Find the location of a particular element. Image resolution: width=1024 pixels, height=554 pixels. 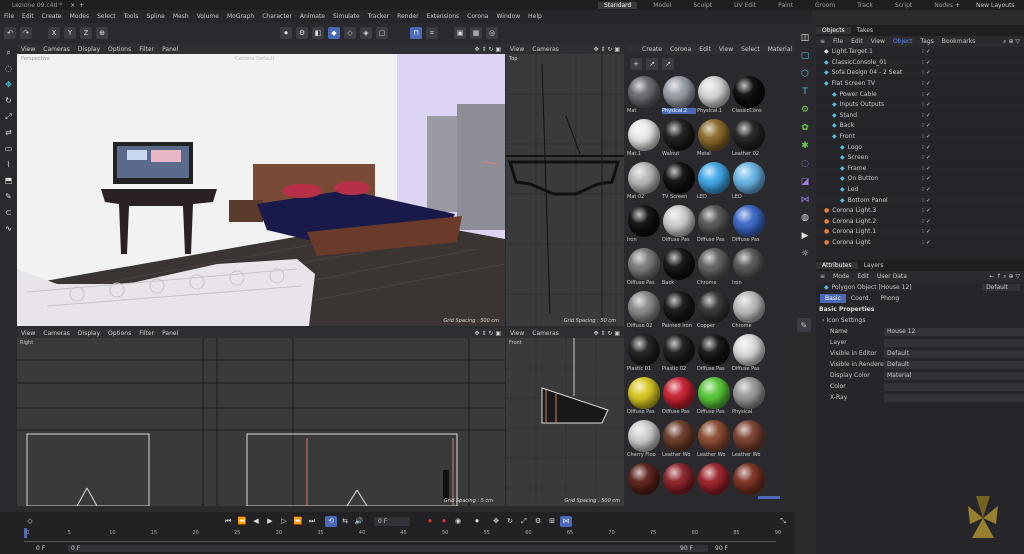

key-param-icon: ⚙ is located at coordinates (538, 521).